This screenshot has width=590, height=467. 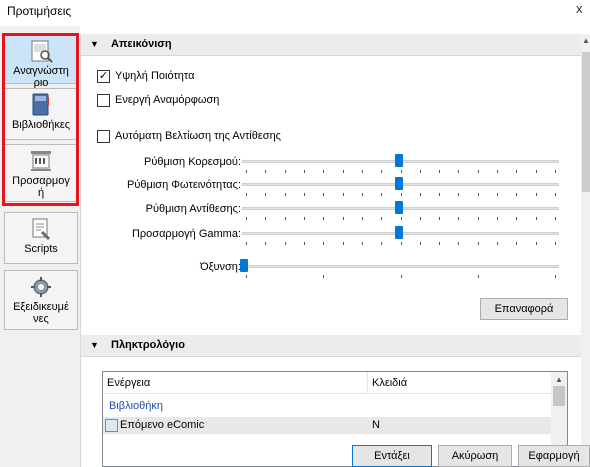 What do you see at coordinates (41, 238) in the screenshot?
I see `sidebar-item-scripts: Scripts` at bounding box center [41, 238].